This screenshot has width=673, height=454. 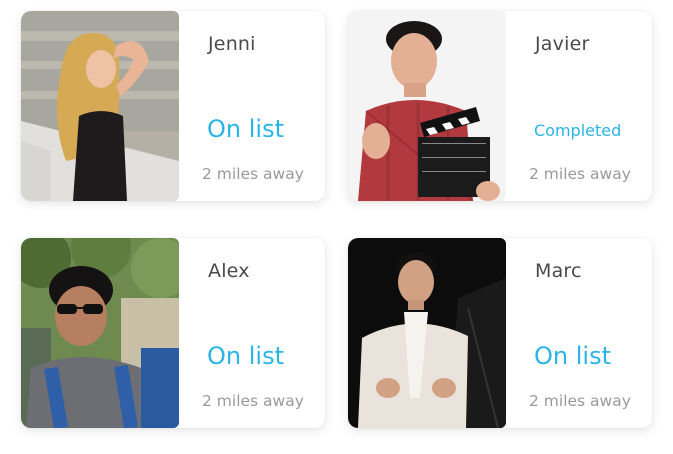 What do you see at coordinates (229, 271) in the screenshot?
I see `contact-name: Alex` at bounding box center [229, 271].